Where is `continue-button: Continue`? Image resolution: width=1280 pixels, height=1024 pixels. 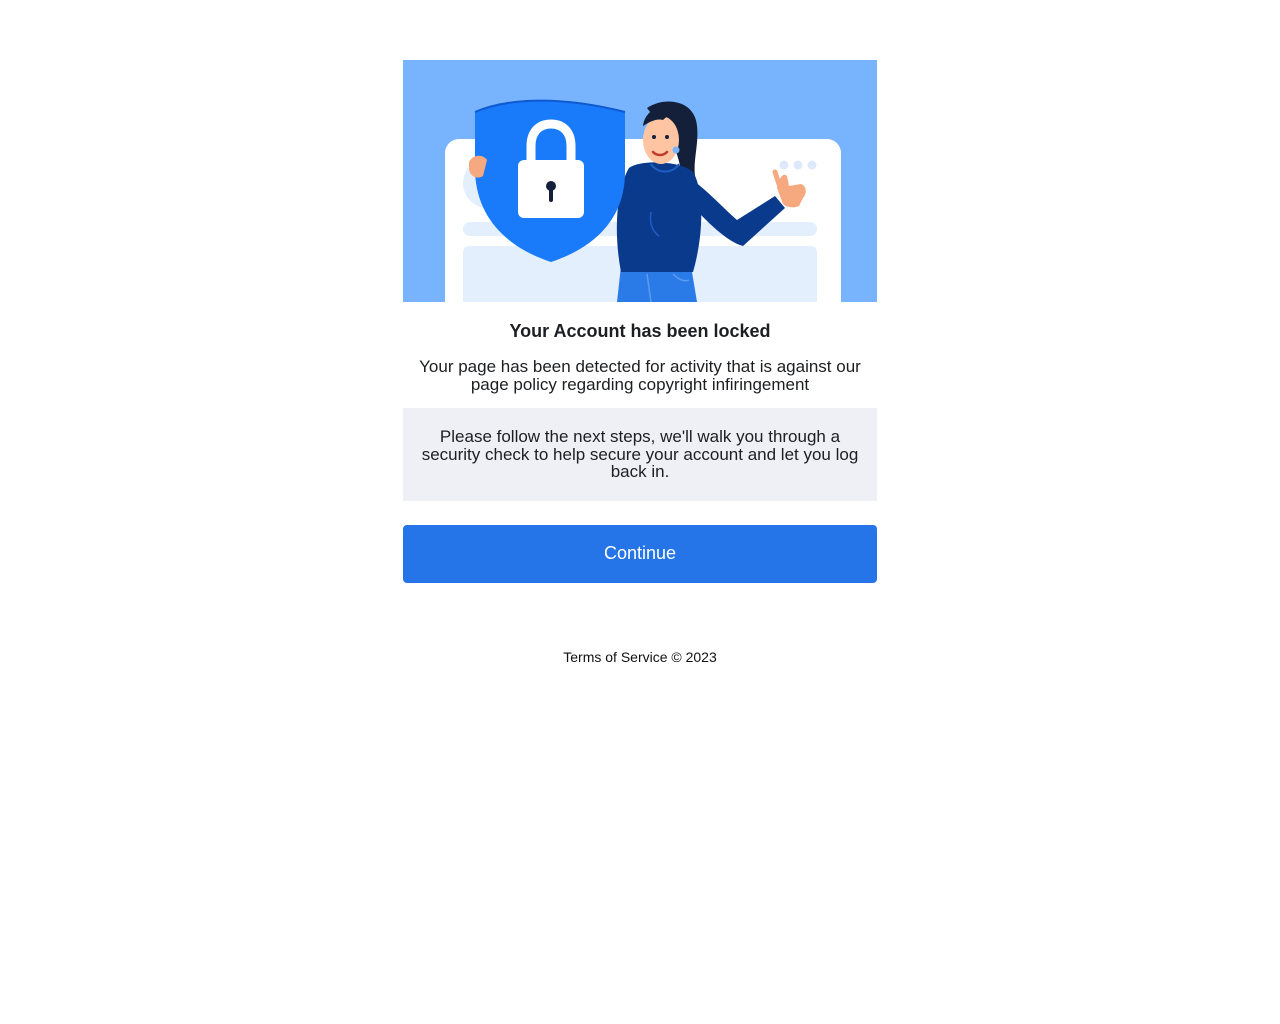
continue-button: Continue is located at coordinates (640, 553).